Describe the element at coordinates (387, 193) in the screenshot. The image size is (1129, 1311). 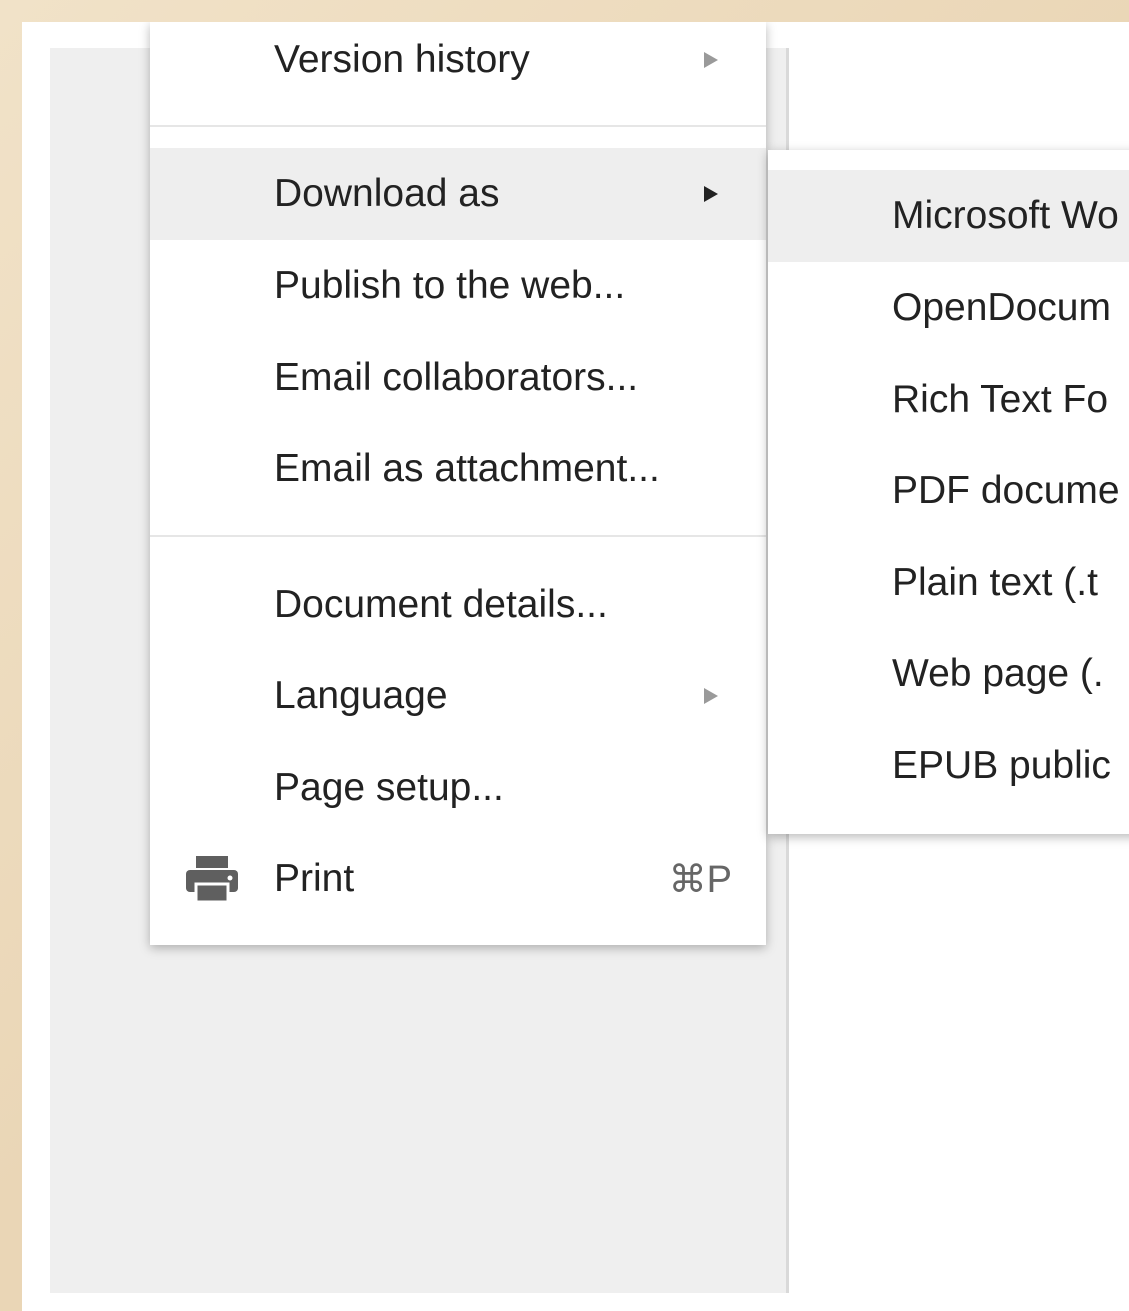
I see `menu-item-label: Download as` at that location.